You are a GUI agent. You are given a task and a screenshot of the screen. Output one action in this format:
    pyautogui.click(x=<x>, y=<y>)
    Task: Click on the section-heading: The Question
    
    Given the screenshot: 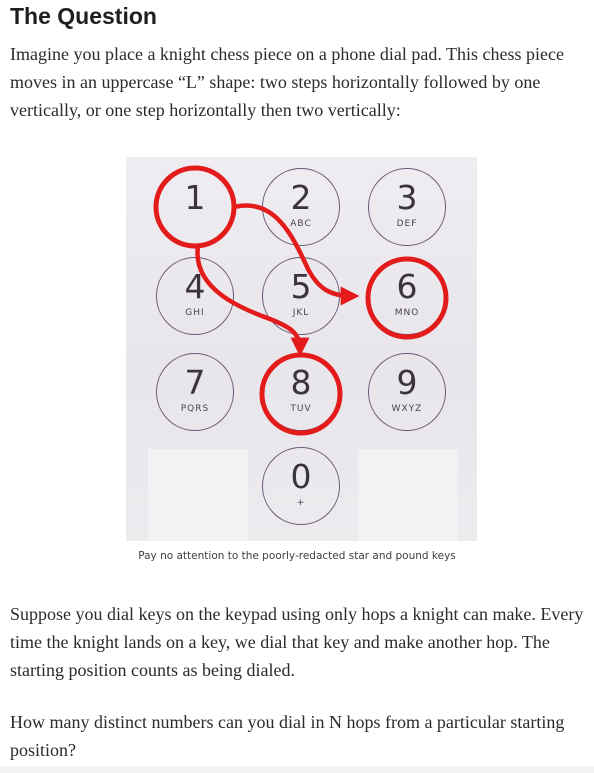 What is the action you would take?
    pyautogui.click(x=83, y=16)
    